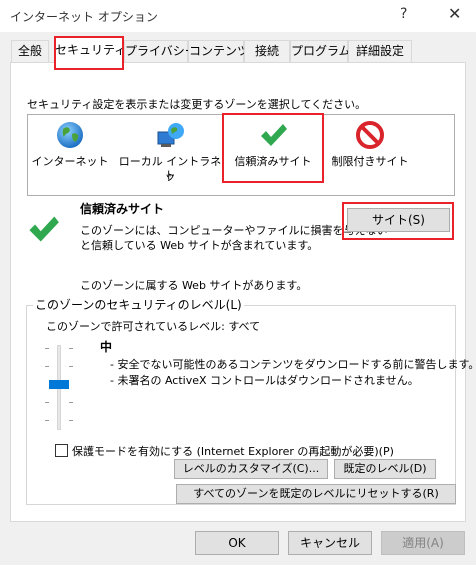 The height and width of the screenshot is (565, 476). I want to click on zone-trusted-sites: 信頼済みサイト, so click(273, 147).